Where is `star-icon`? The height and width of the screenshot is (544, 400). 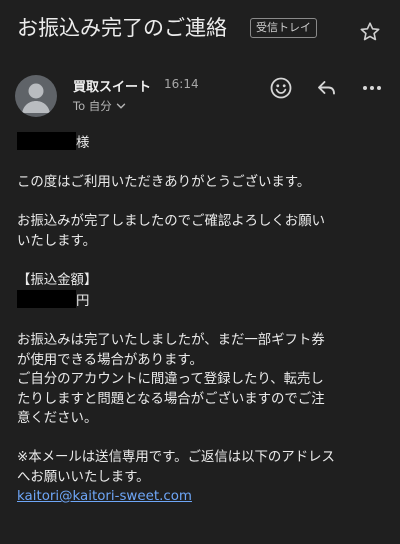 star-icon is located at coordinates (370, 32).